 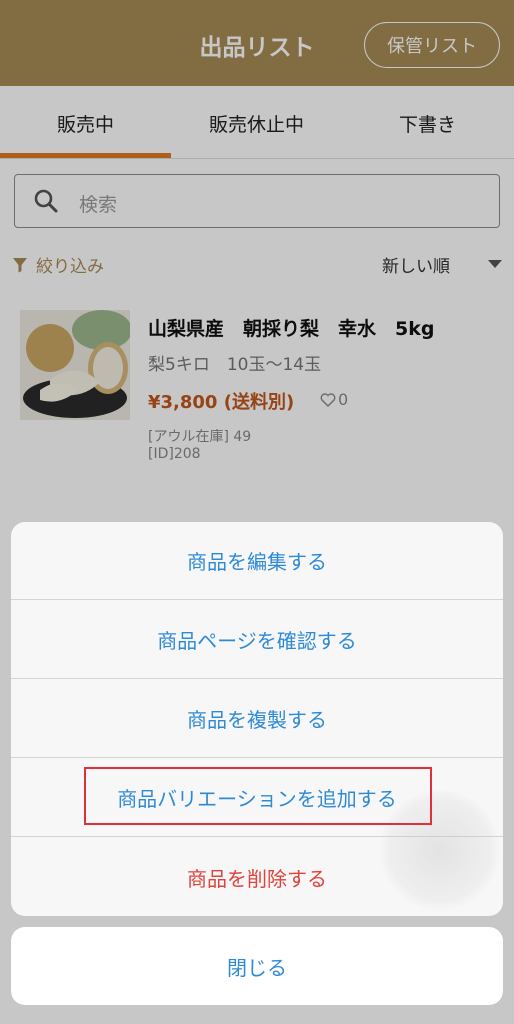 What do you see at coordinates (258, 796) in the screenshot?
I see `highlight-box` at bounding box center [258, 796].